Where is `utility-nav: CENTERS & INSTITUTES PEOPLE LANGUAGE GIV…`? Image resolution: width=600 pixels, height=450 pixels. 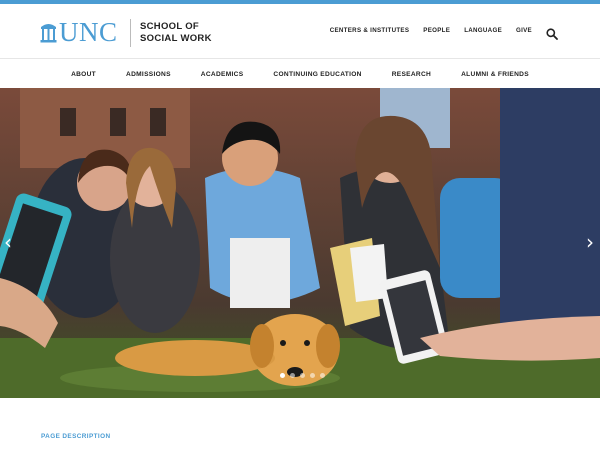
utility-nav: CENTERS & INSTITUTES PEOPLE LANGUAGE GIV… is located at coordinates (424, 30).